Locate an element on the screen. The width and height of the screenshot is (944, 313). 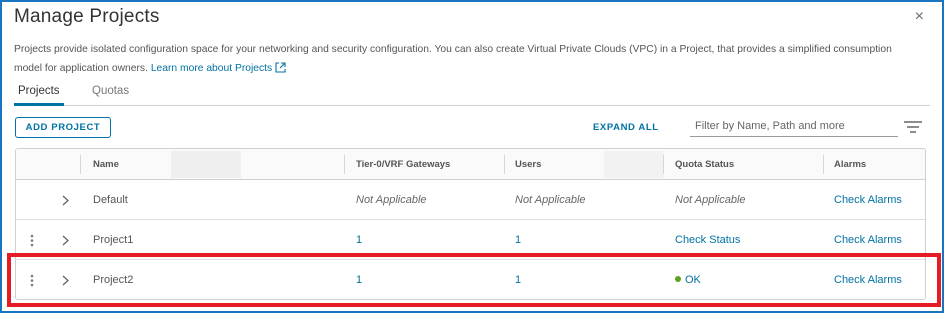
table-row: Project2 1 1 OK Check Alarms is located at coordinates (470, 279).